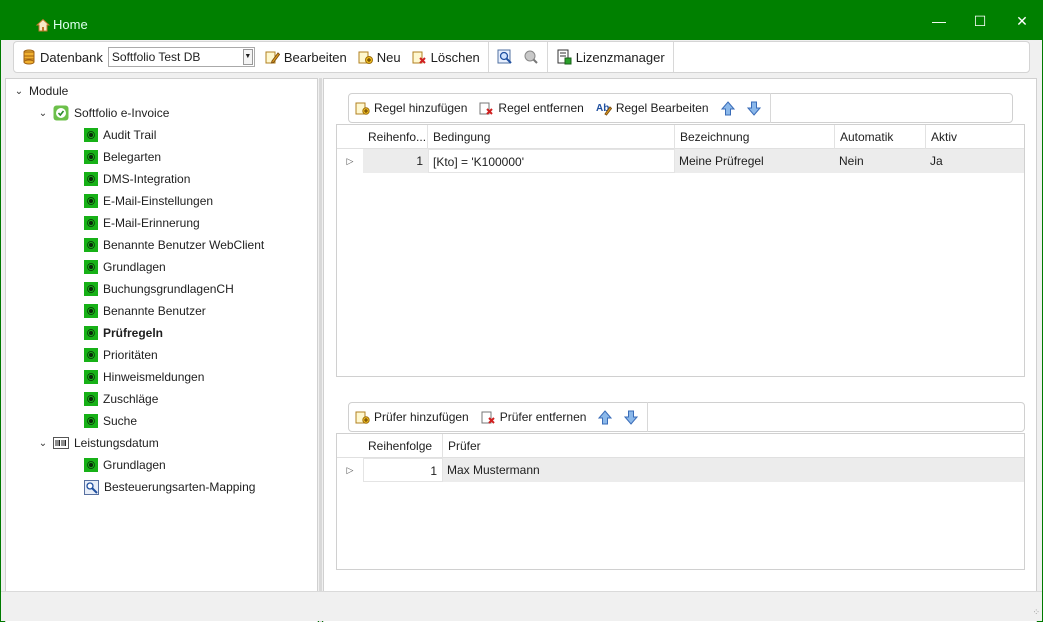 This screenshot has width=1043, height=622. Describe the element at coordinates (350, 446) in the screenshot. I see `row-indicator-header` at that location.